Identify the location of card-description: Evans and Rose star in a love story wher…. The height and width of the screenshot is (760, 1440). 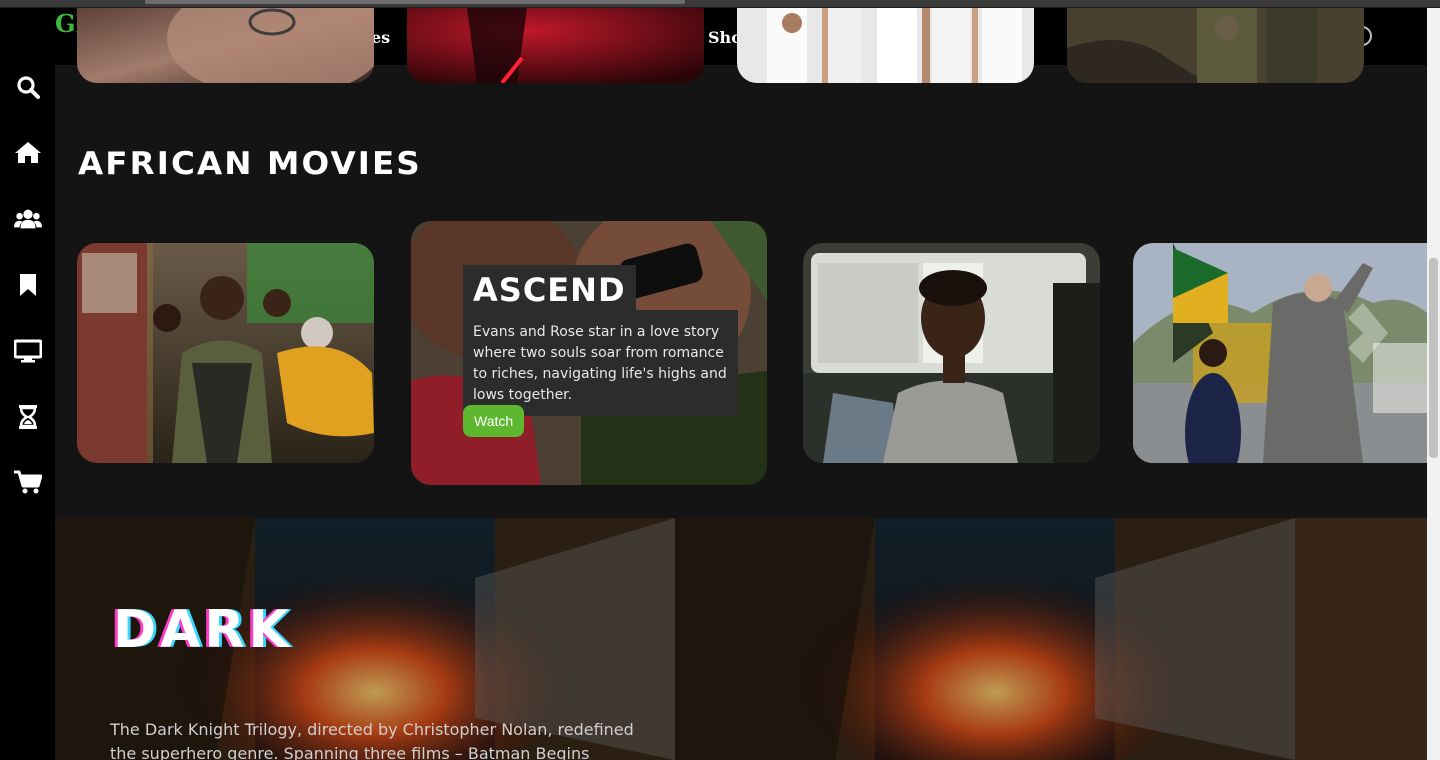
(600, 363).